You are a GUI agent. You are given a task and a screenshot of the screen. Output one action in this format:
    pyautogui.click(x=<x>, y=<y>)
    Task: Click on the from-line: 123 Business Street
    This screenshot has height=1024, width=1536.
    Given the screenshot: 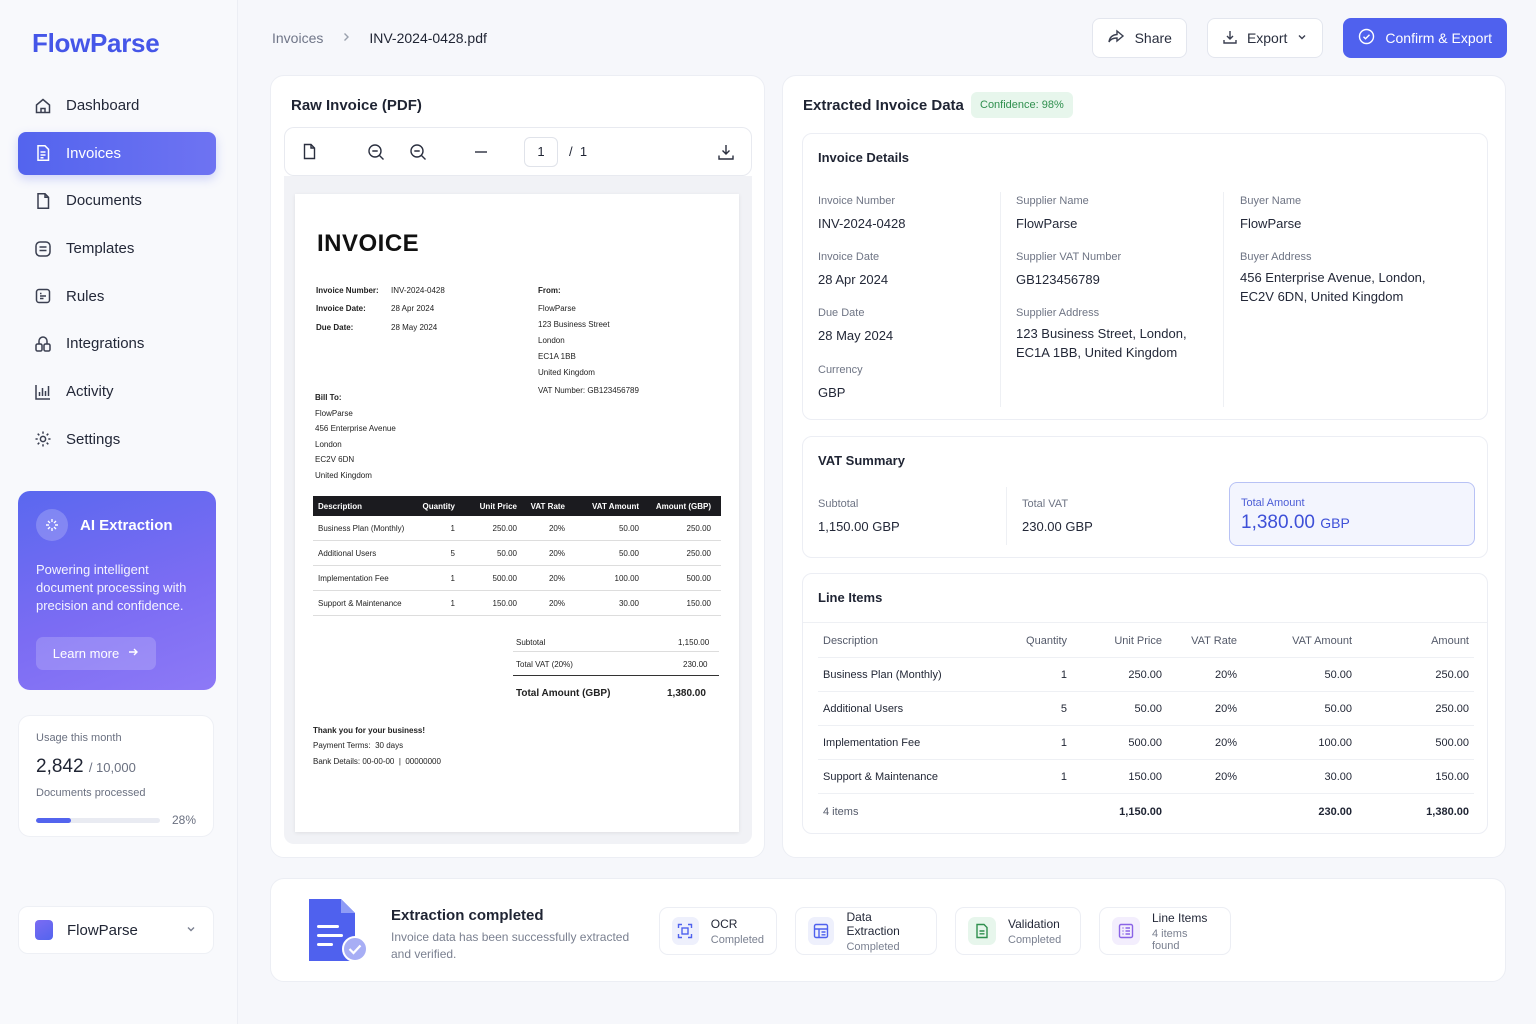 What is the action you would take?
    pyautogui.click(x=574, y=324)
    